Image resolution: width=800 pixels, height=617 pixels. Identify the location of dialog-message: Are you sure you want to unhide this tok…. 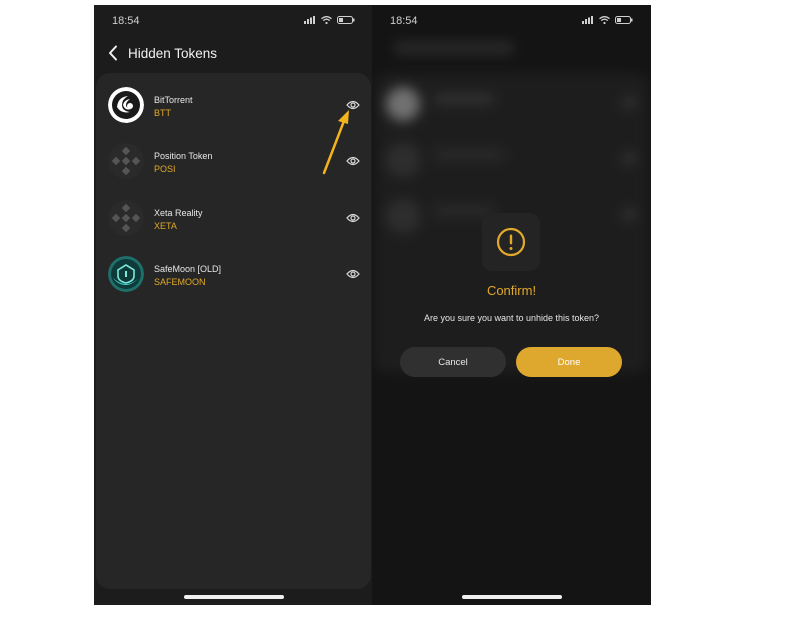
(511, 318).